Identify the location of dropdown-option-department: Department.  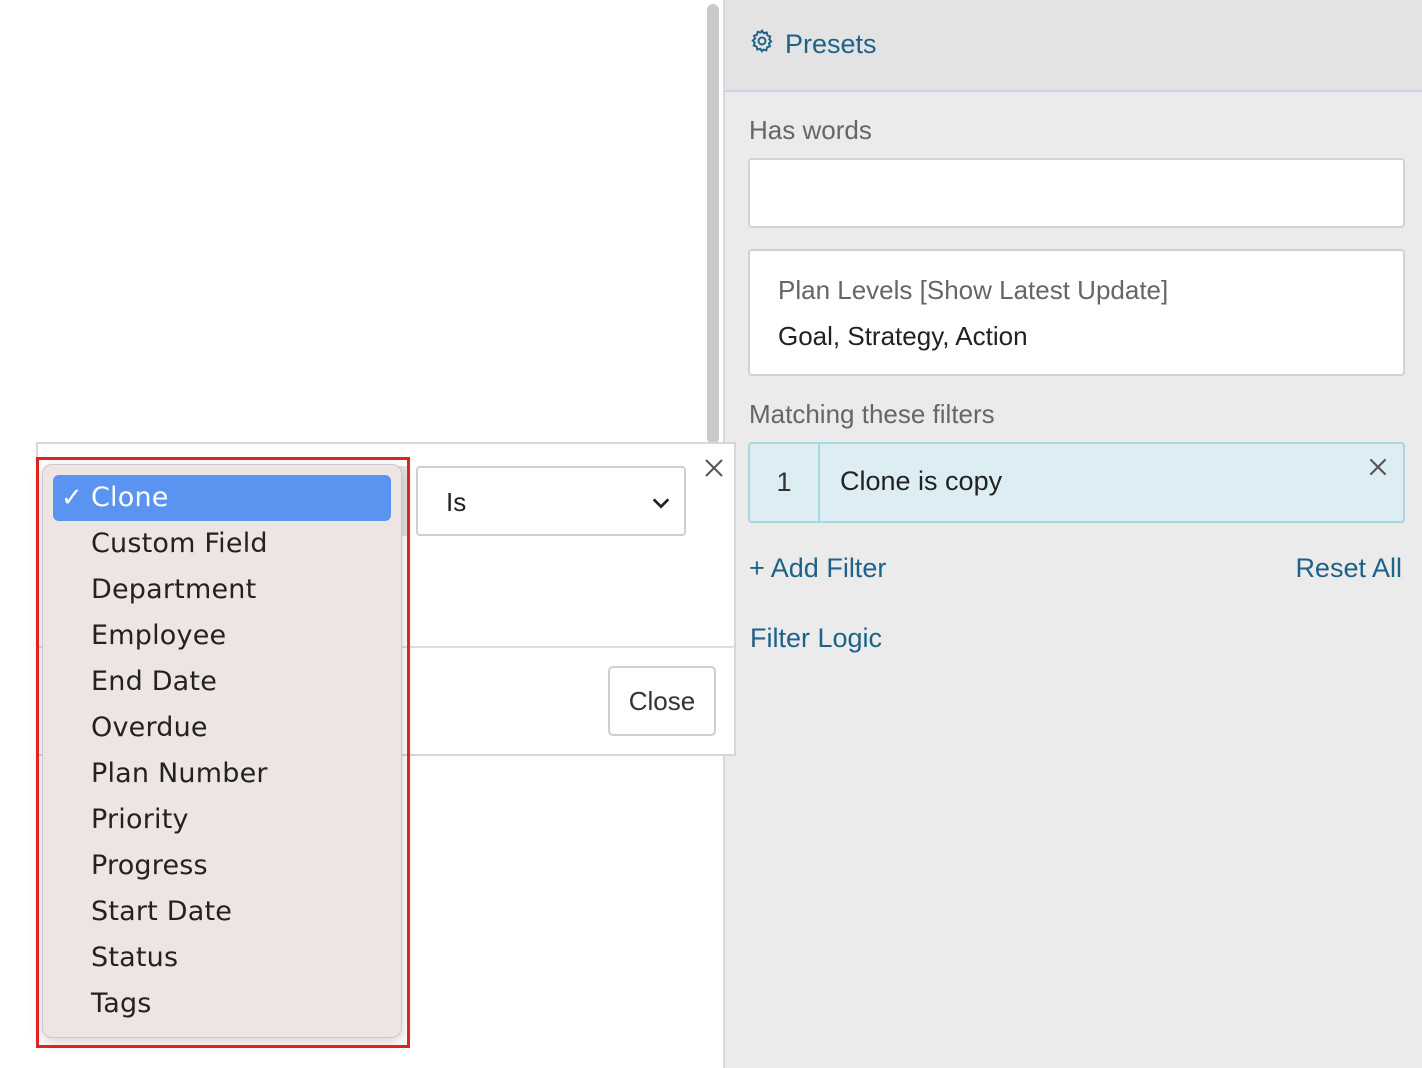
(222, 590).